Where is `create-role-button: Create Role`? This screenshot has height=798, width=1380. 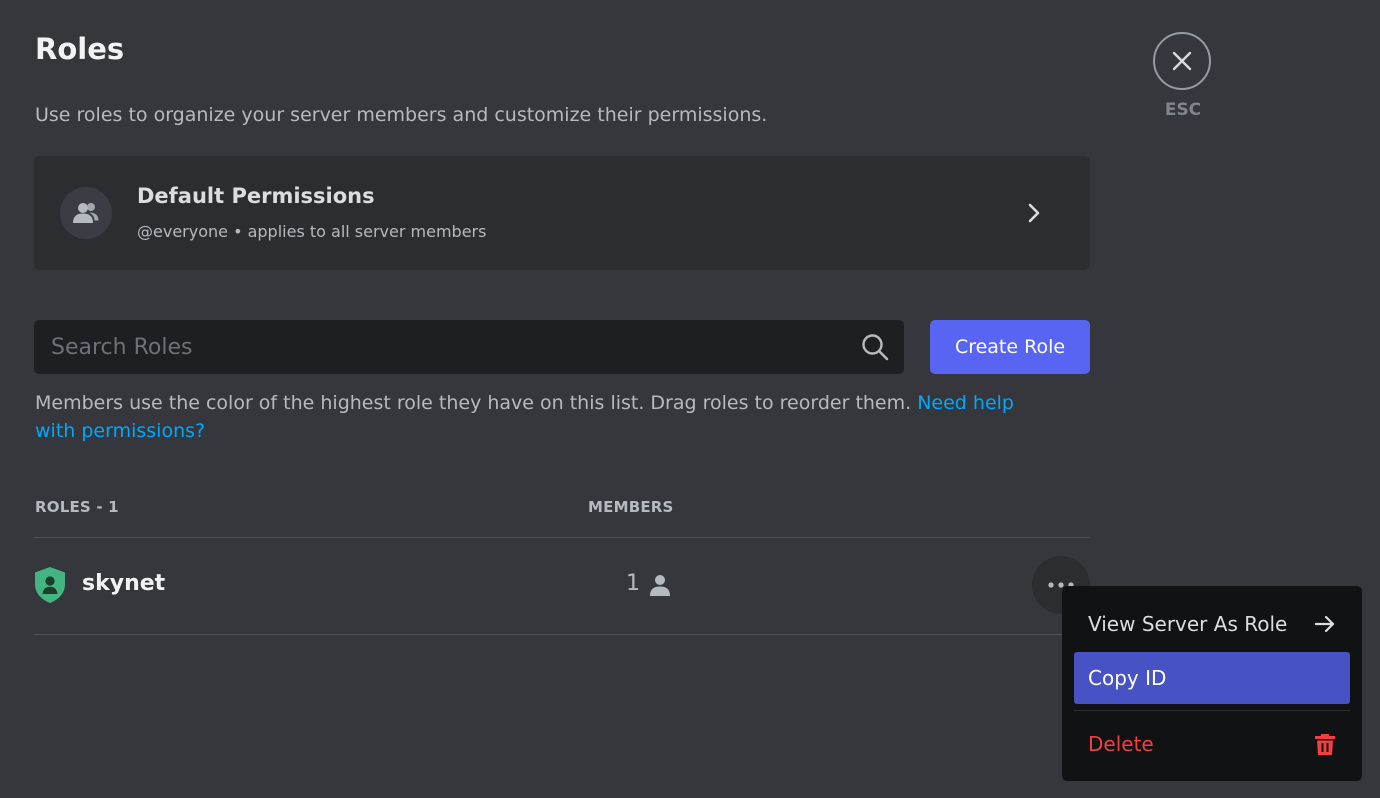 create-role-button: Create Role is located at coordinates (1010, 347).